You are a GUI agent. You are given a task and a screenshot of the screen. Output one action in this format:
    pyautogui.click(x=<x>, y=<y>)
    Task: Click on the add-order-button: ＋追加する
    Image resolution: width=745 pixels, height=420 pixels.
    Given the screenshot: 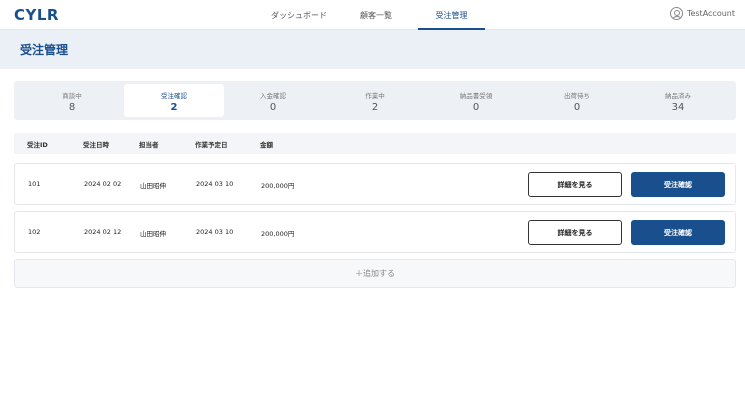 What is the action you would take?
    pyautogui.click(x=375, y=273)
    